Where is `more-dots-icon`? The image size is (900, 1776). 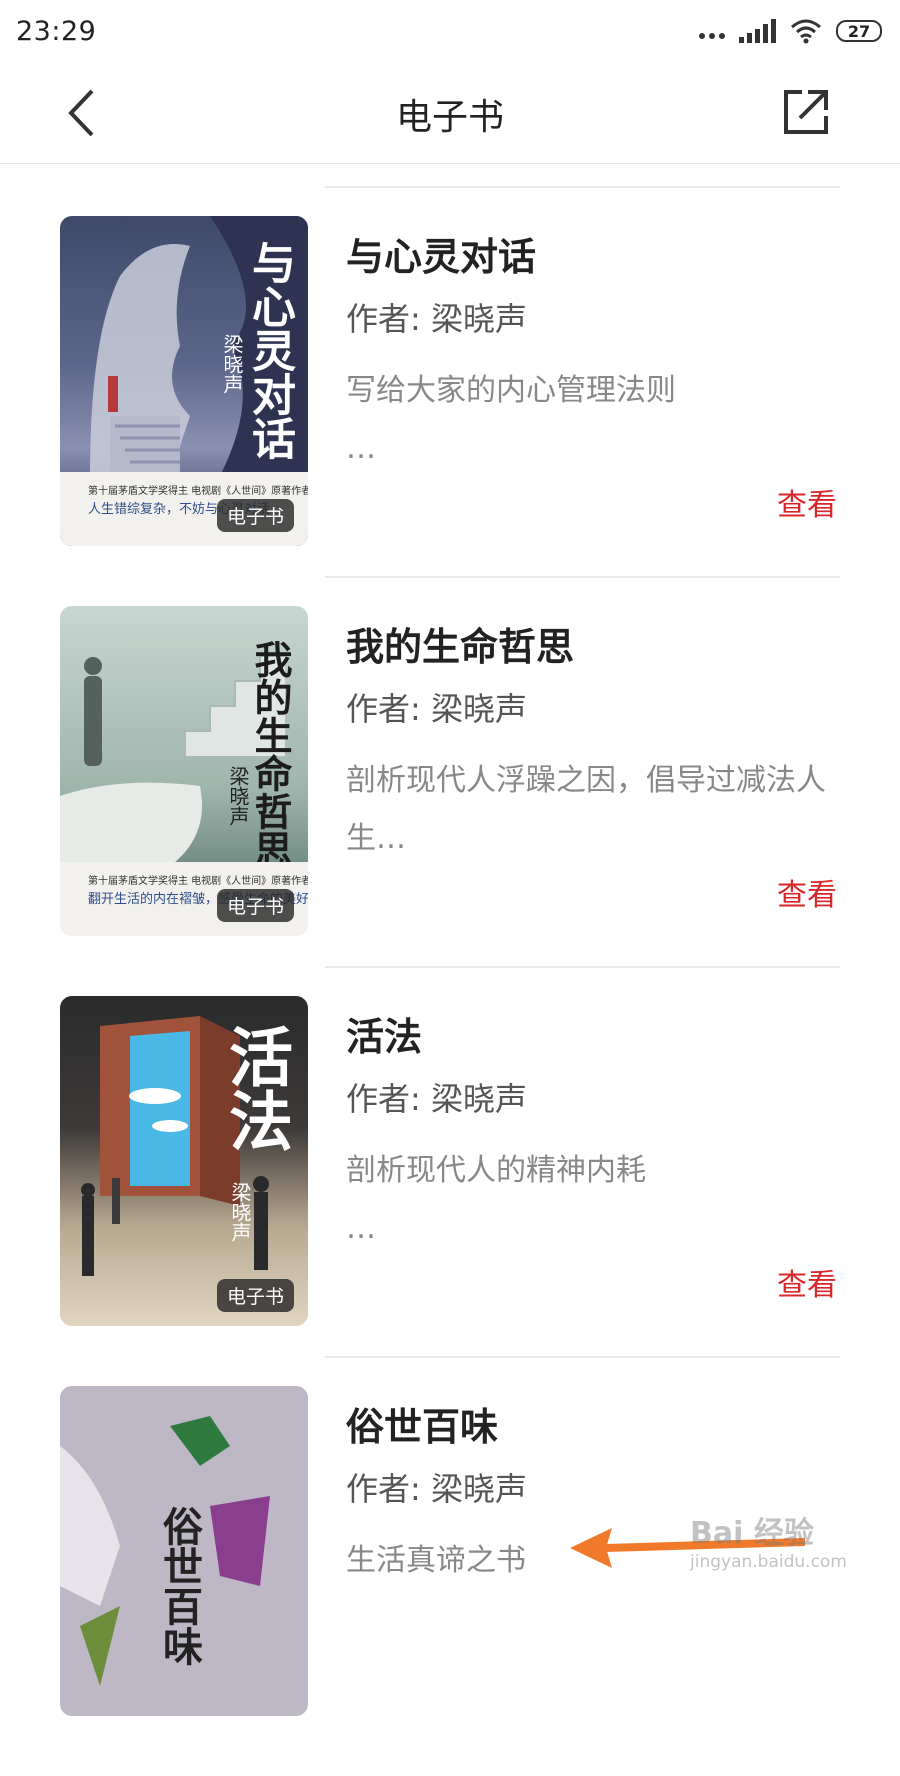 more-dots-icon is located at coordinates (712, 31).